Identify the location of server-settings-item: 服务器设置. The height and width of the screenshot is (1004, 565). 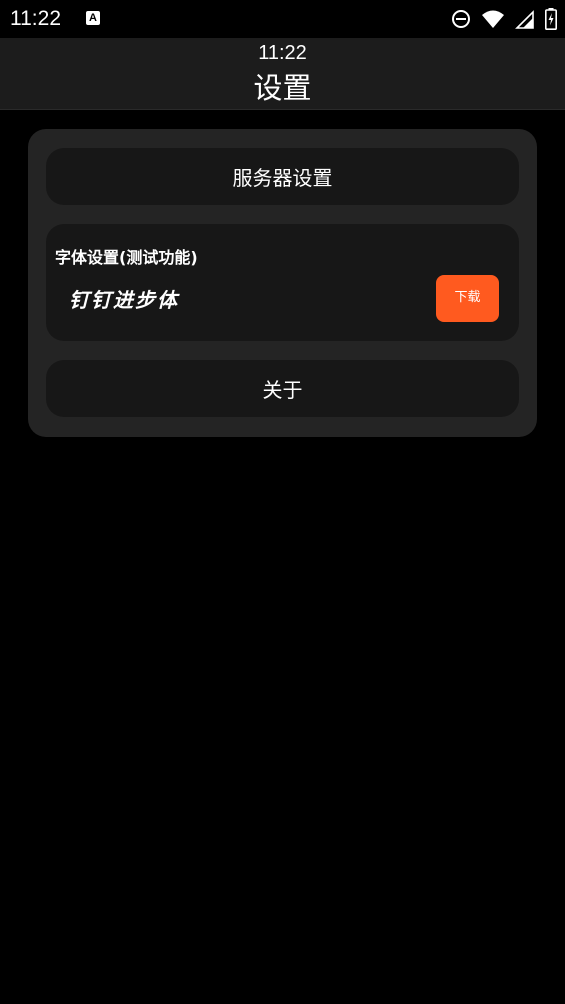
(282, 176).